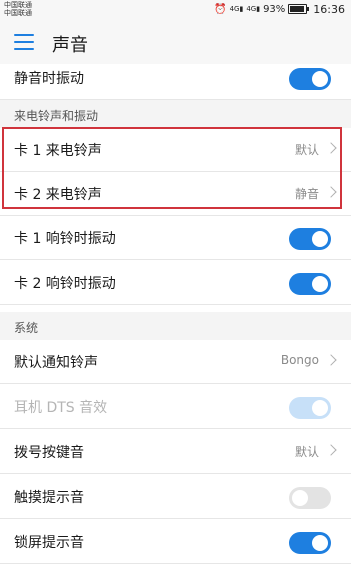 The width and height of the screenshot is (351, 564). I want to click on battery-fill, so click(297, 9).